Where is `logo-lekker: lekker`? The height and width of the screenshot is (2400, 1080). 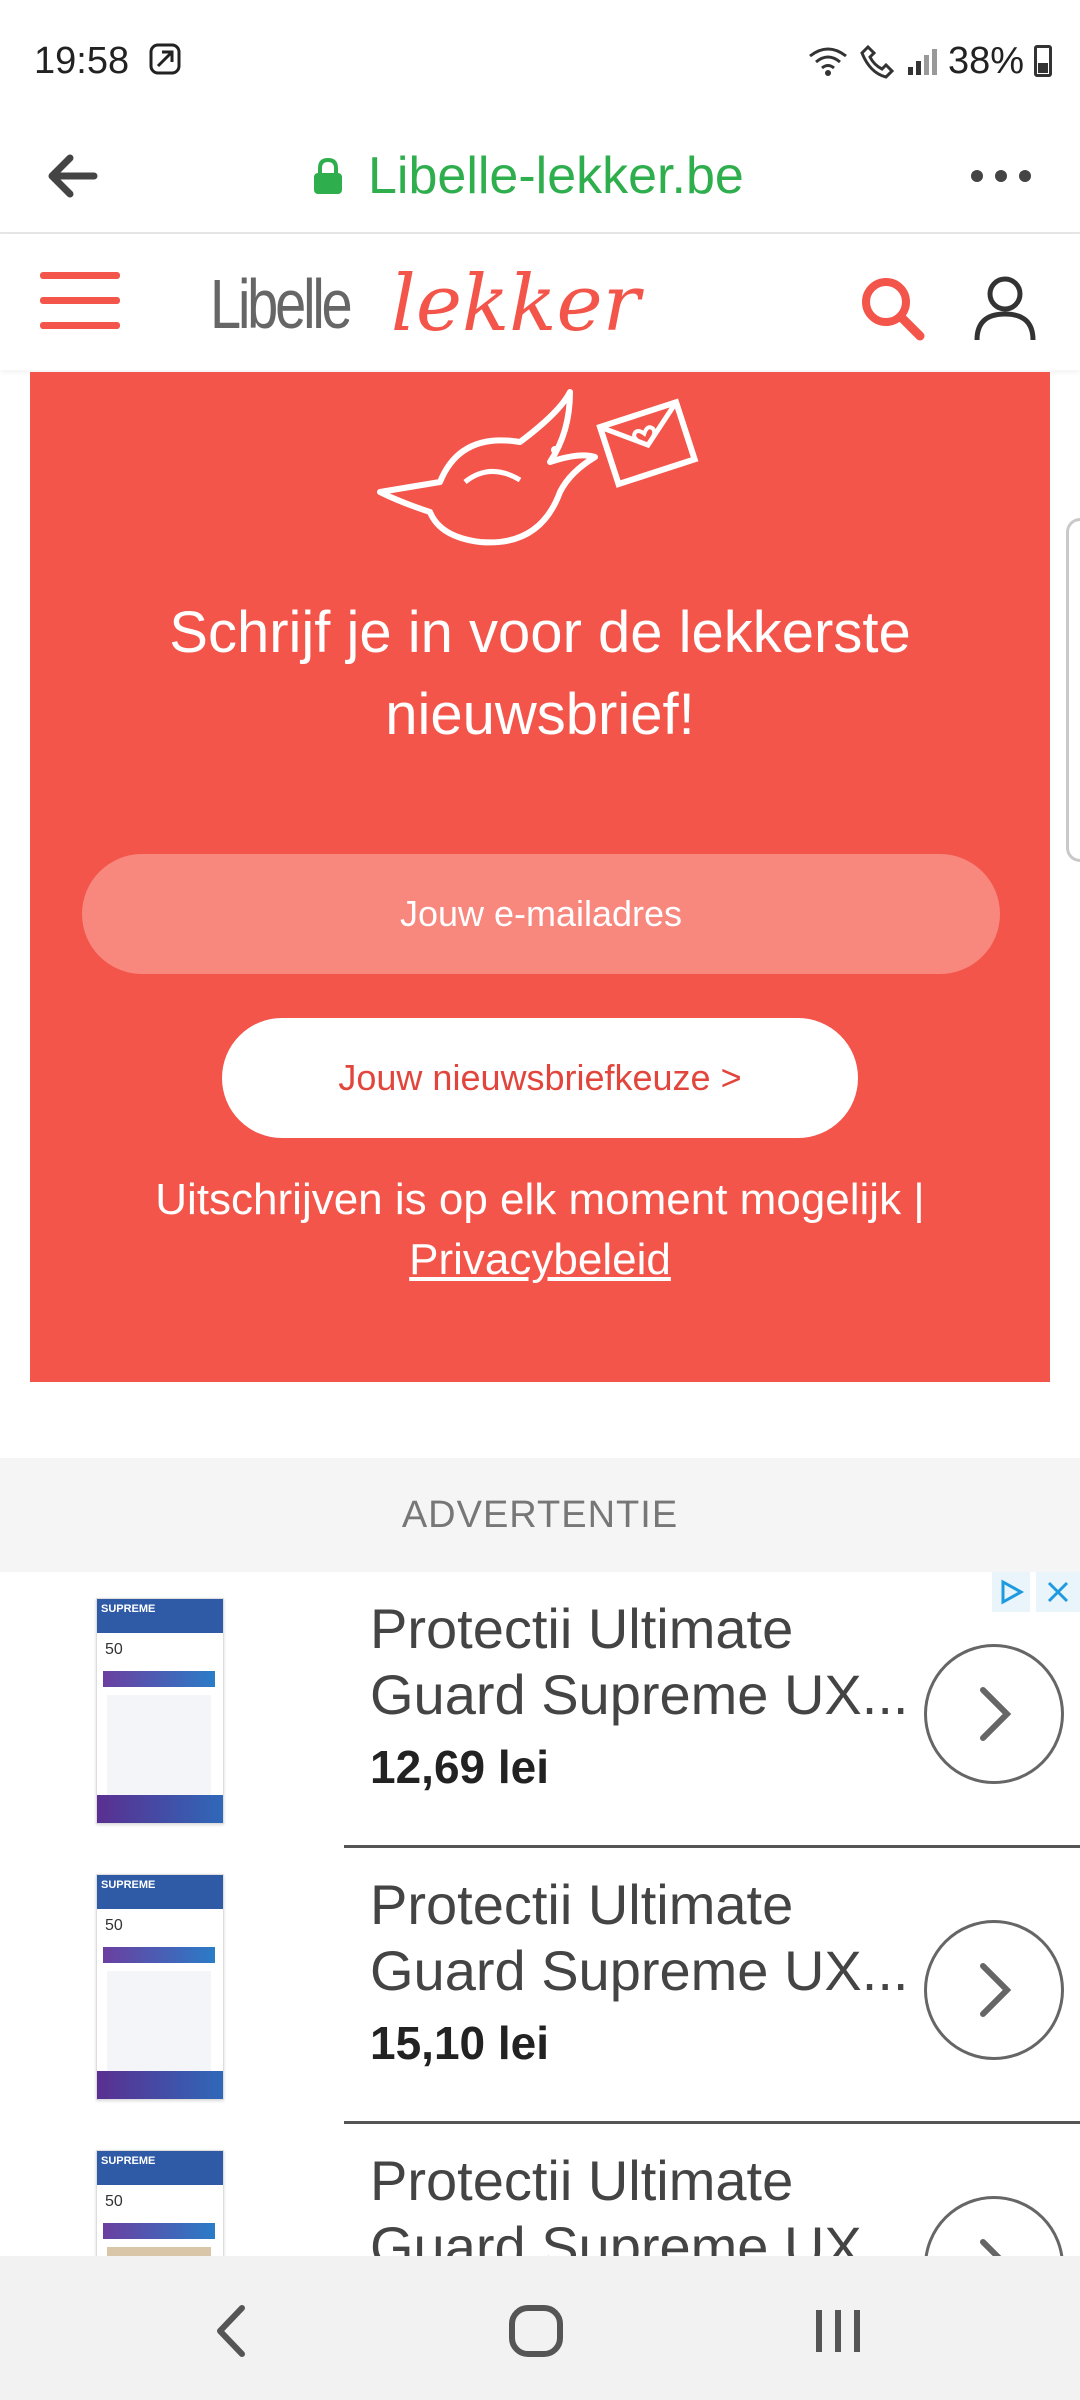 logo-lekker: lekker is located at coordinates (515, 304).